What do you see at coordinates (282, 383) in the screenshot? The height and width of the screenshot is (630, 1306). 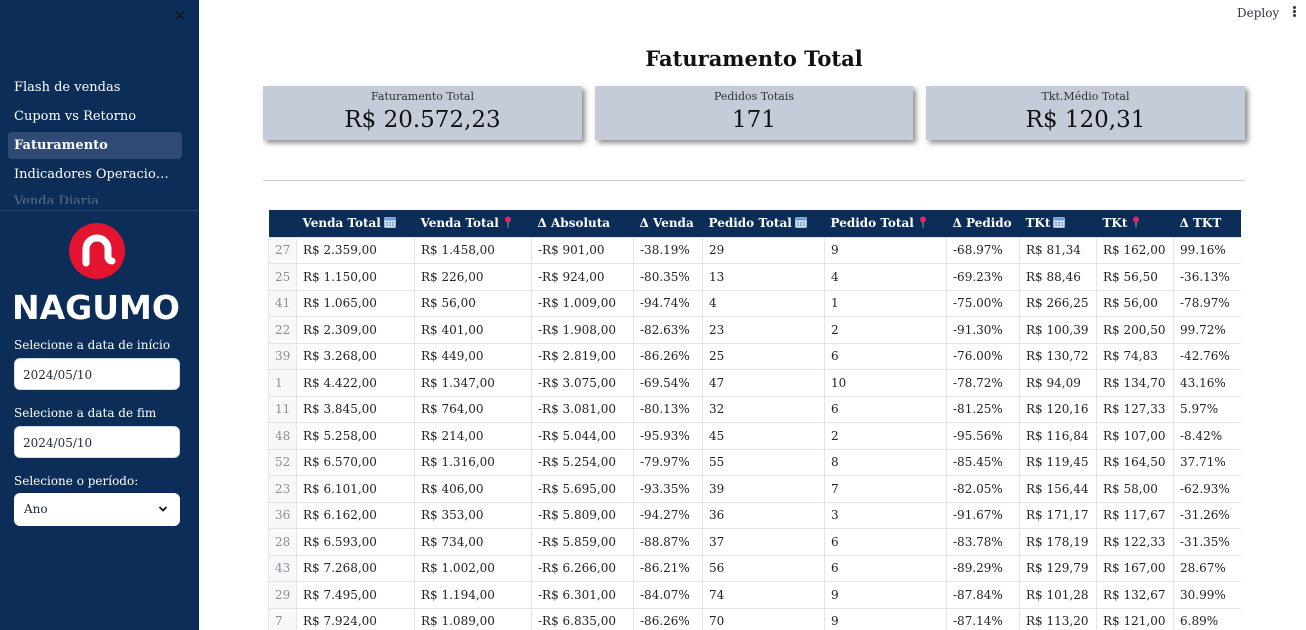 I see `row-index-cell: 1` at bounding box center [282, 383].